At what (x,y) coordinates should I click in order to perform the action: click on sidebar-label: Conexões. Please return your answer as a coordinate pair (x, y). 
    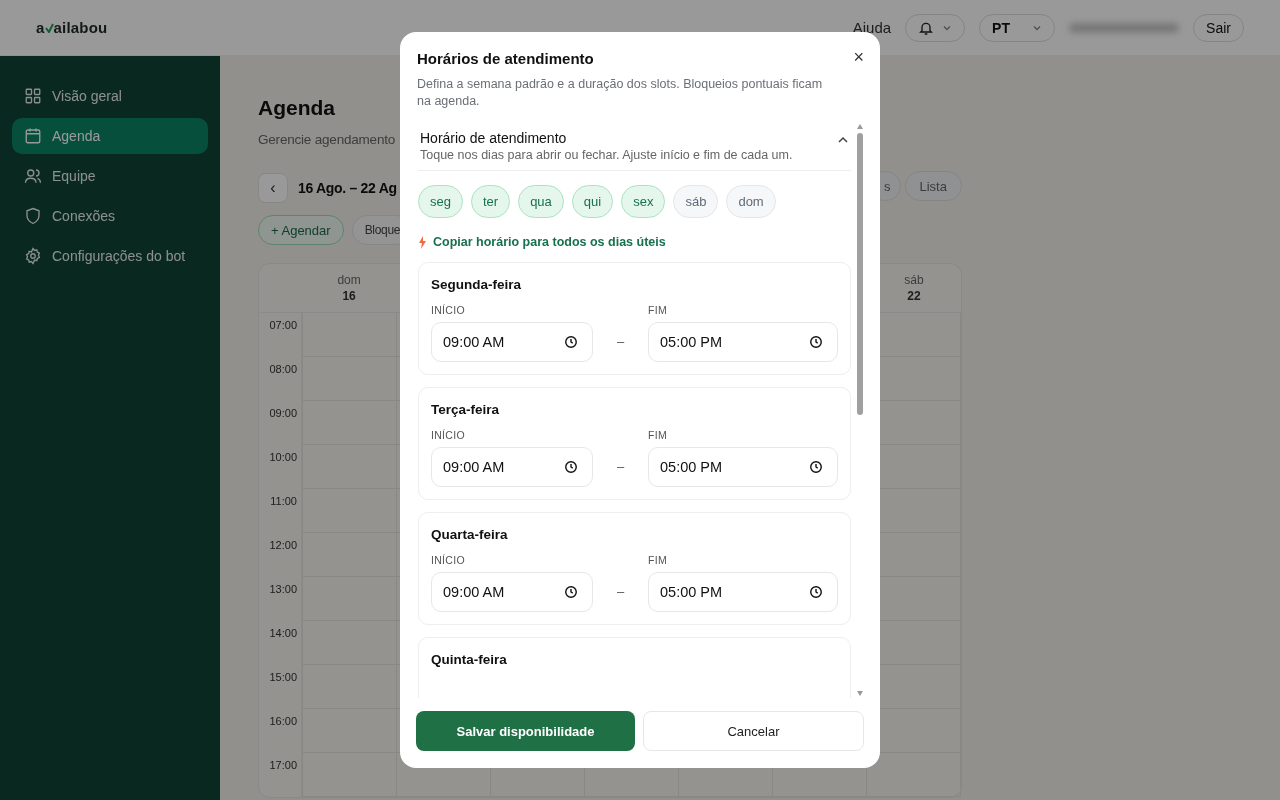
    Looking at the image, I should click on (84, 216).